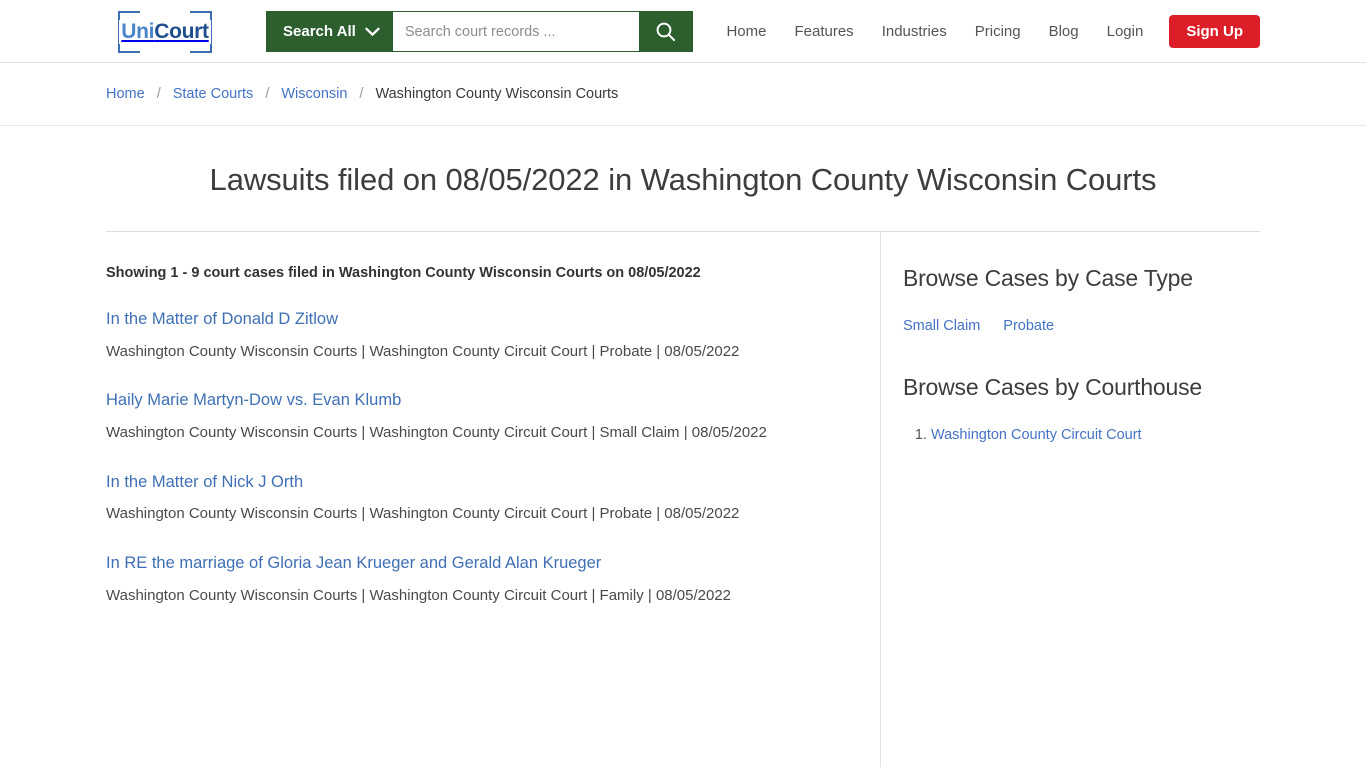 Image resolution: width=1366 pixels, height=768 pixels. What do you see at coordinates (941, 326) in the screenshot?
I see `case-type-link-small-claim: Small Claim` at bounding box center [941, 326].